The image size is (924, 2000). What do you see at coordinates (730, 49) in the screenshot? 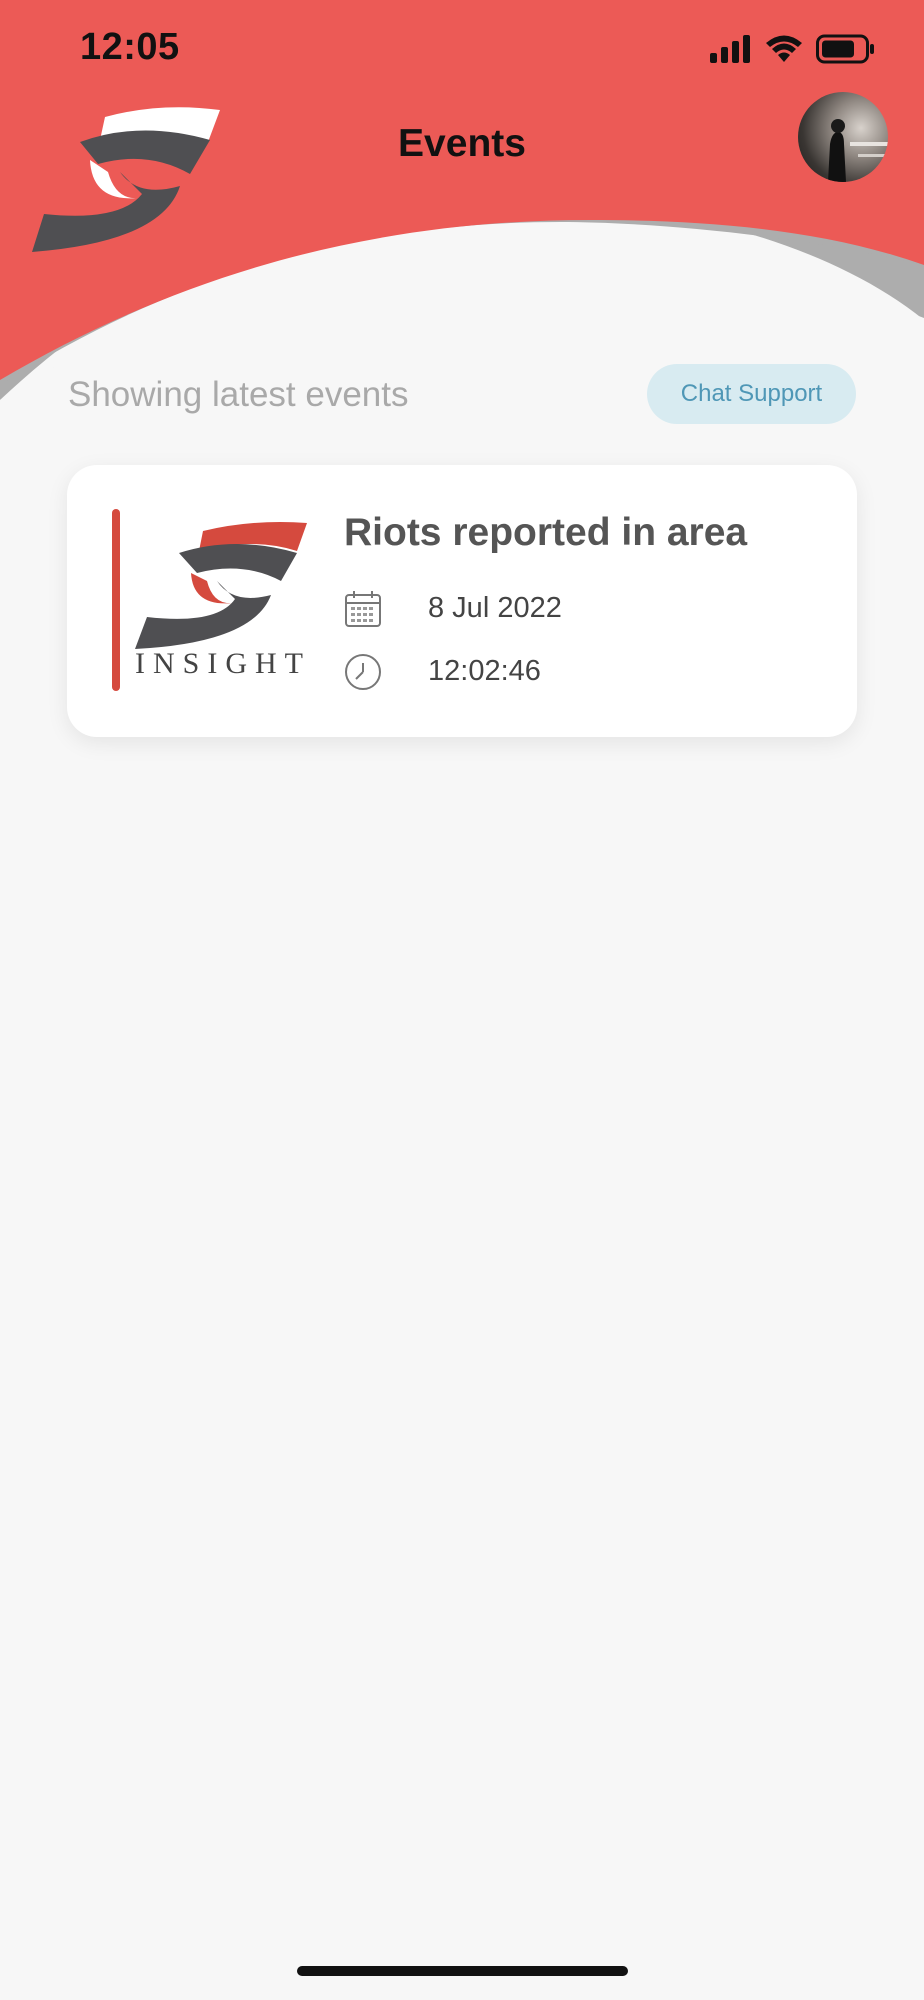
I see `signal-icon` at bounding box center [730, 49].